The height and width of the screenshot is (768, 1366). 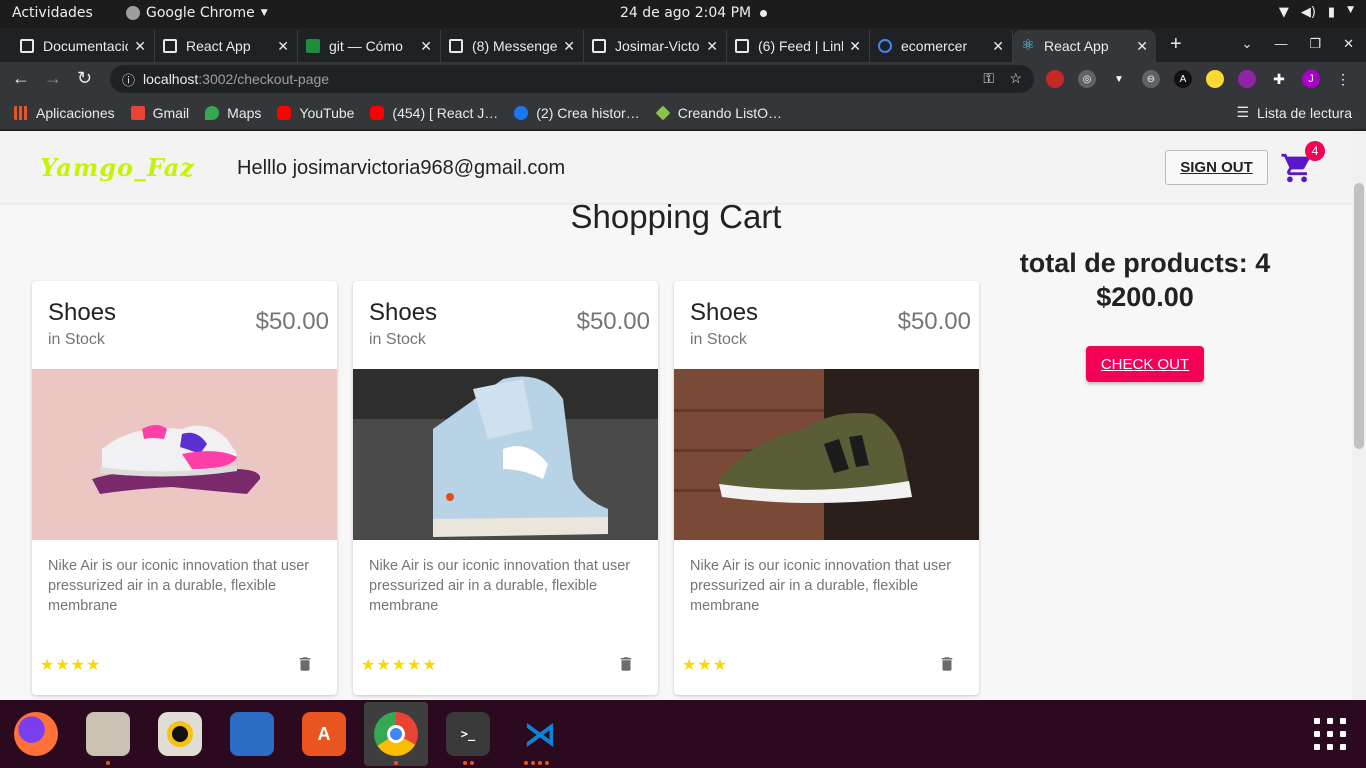 What do you see at coordinates (515, 46) in the screenshot?
I see `tab-title: (8) Messenger` at bounding box center [515, 46].